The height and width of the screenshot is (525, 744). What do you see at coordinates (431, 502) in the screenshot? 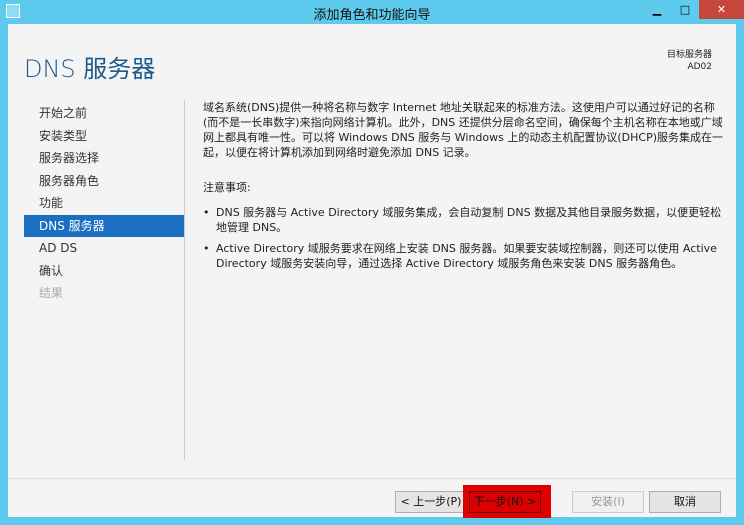
I see `previous-button: < 上一步(P)` at bounding box center [431, 502].